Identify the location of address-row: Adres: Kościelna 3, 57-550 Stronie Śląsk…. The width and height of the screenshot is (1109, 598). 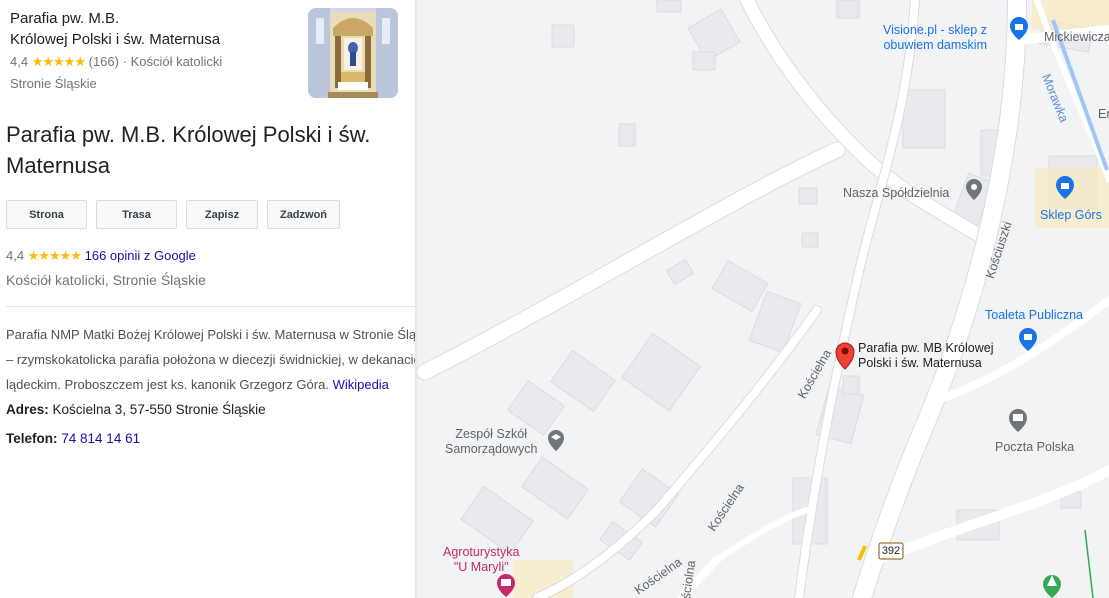
(136, 409).